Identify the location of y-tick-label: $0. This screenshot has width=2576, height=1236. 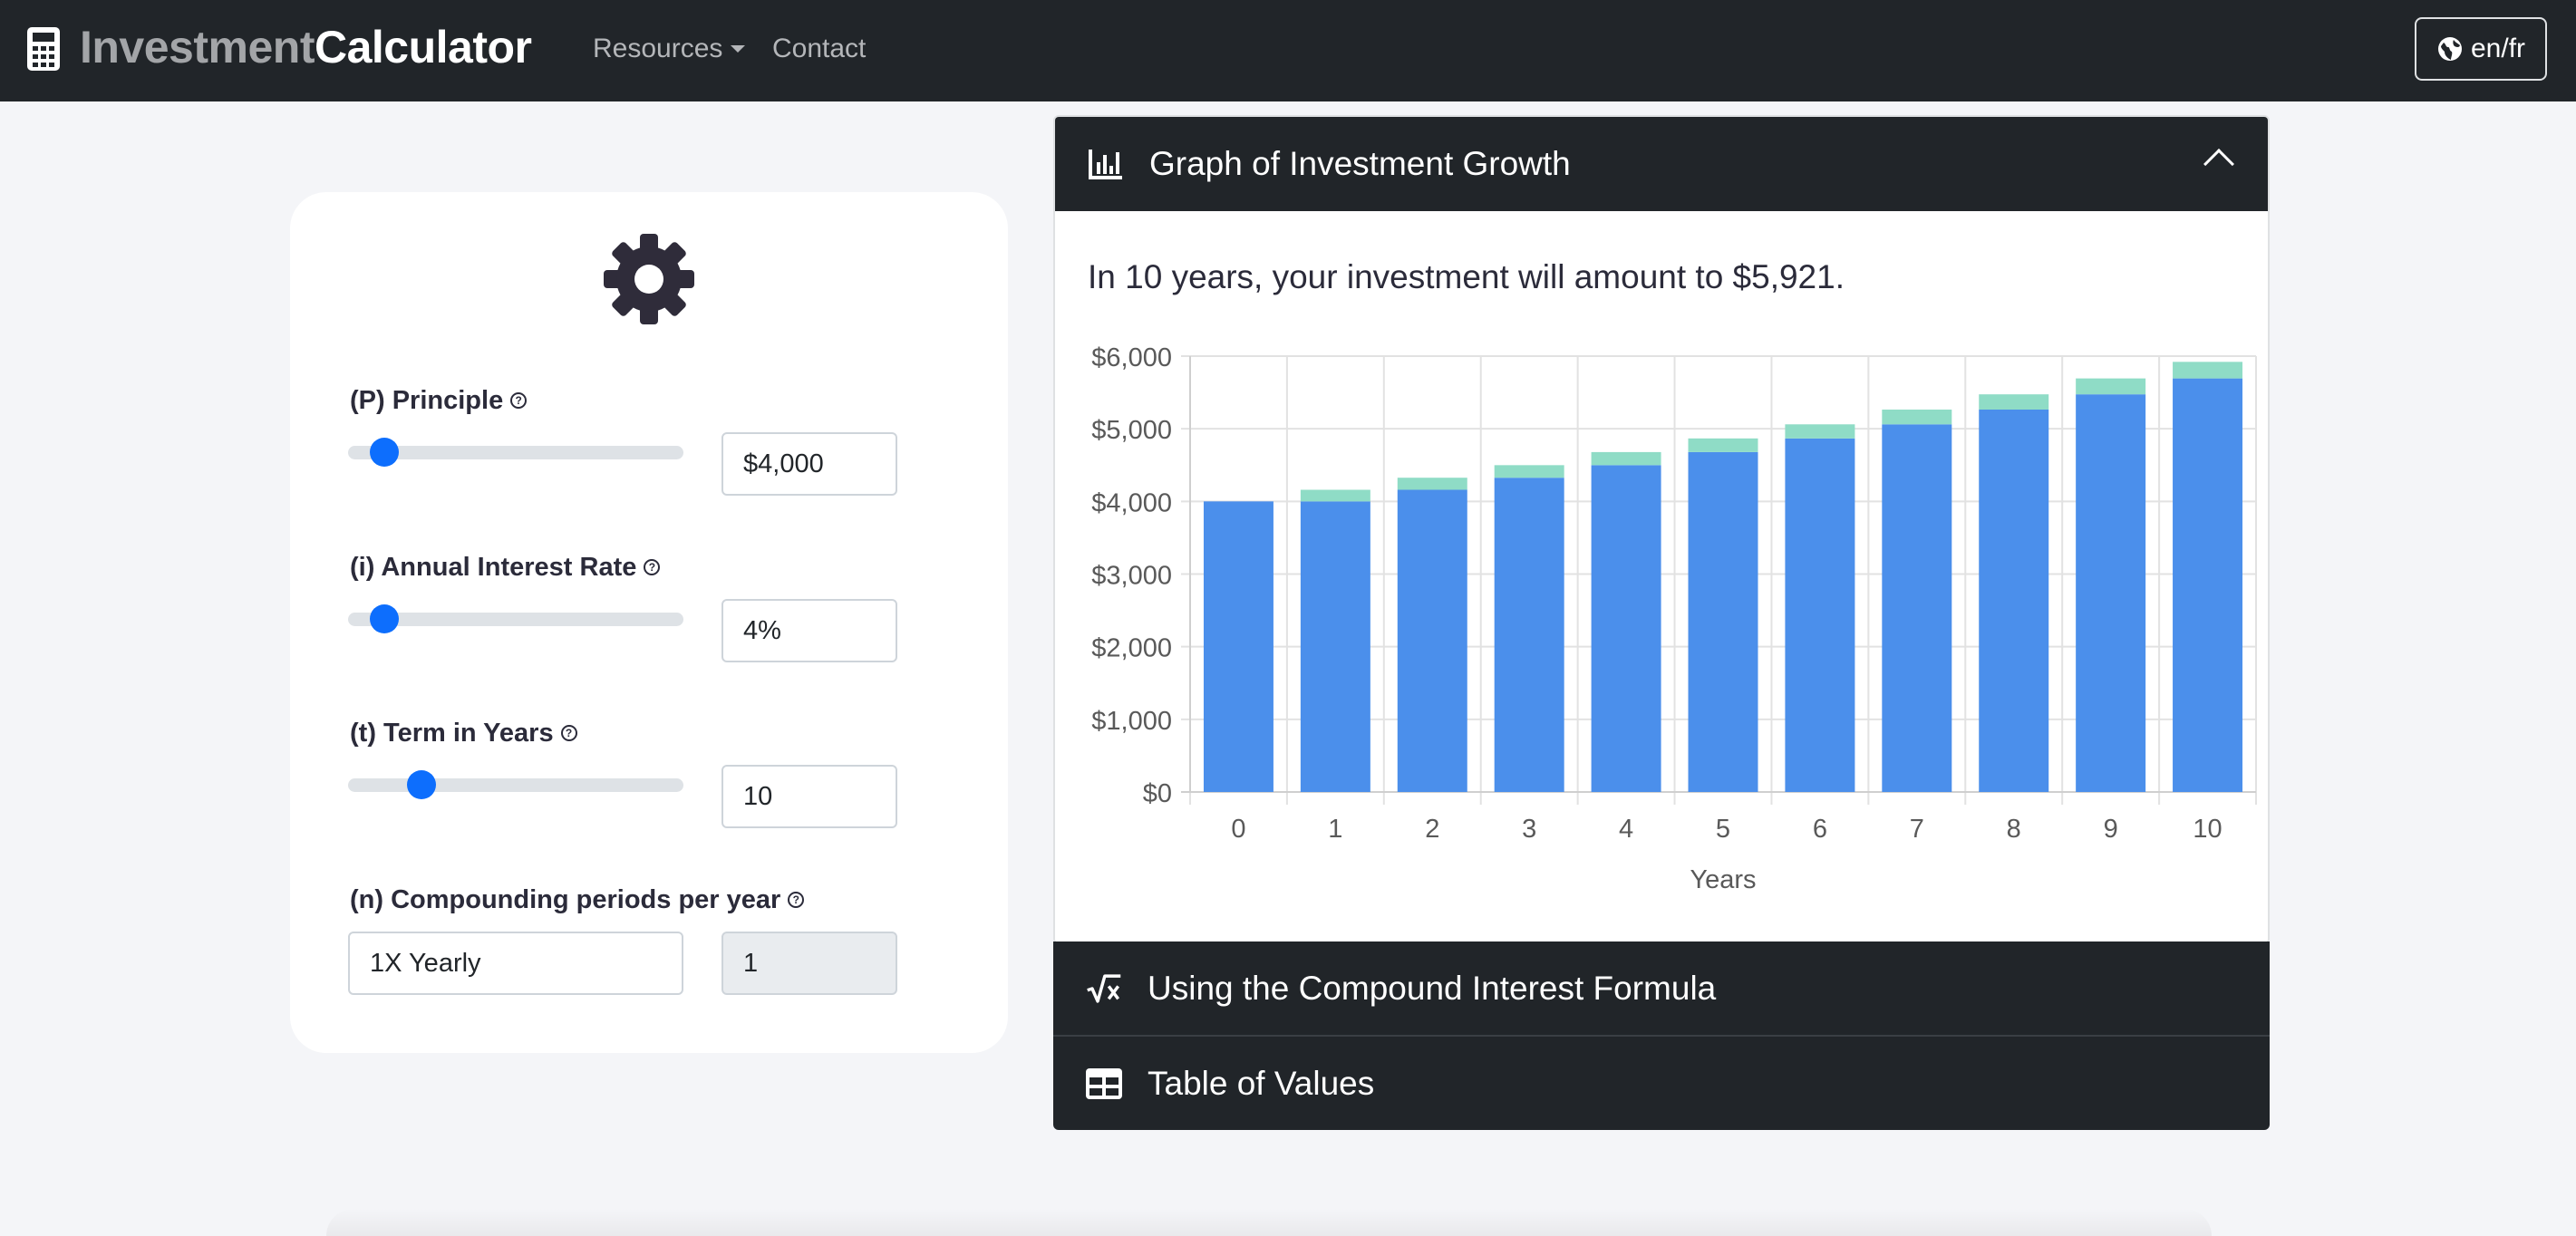
(1157, 794).